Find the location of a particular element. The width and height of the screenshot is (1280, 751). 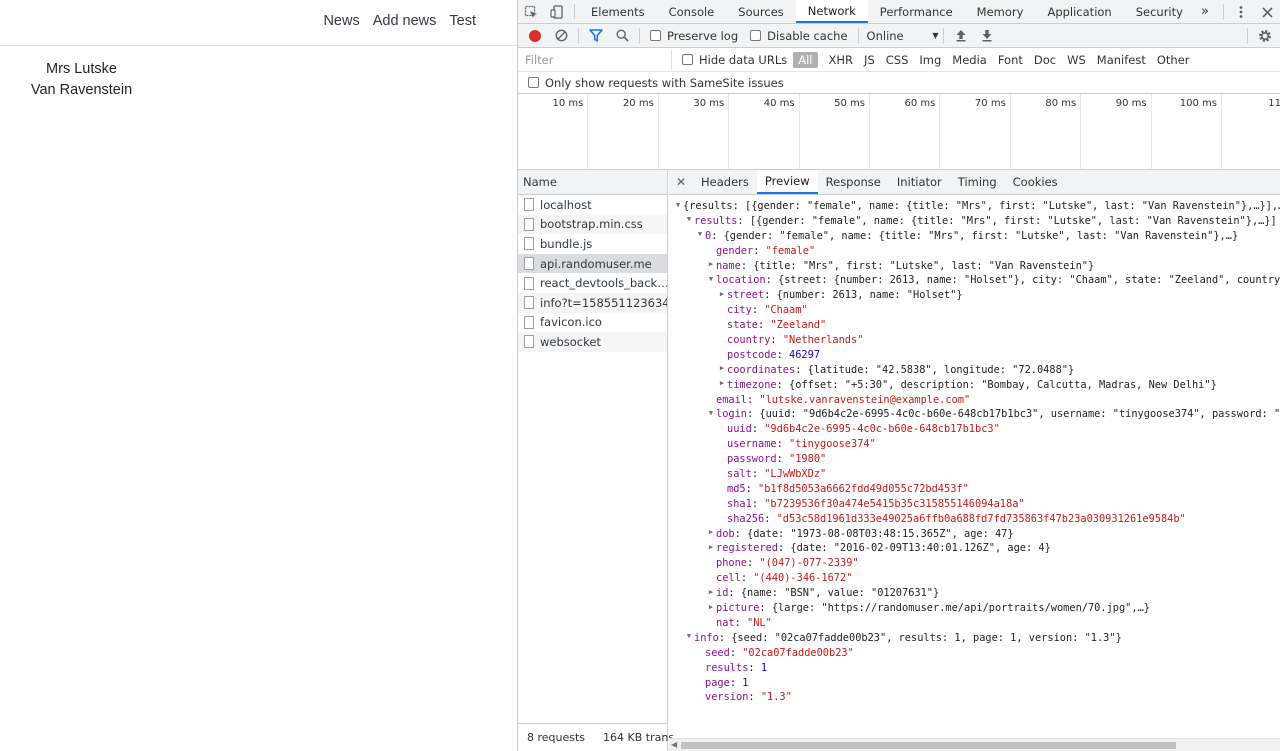

settings-gear-icon is located at coordinates (1265, 36).